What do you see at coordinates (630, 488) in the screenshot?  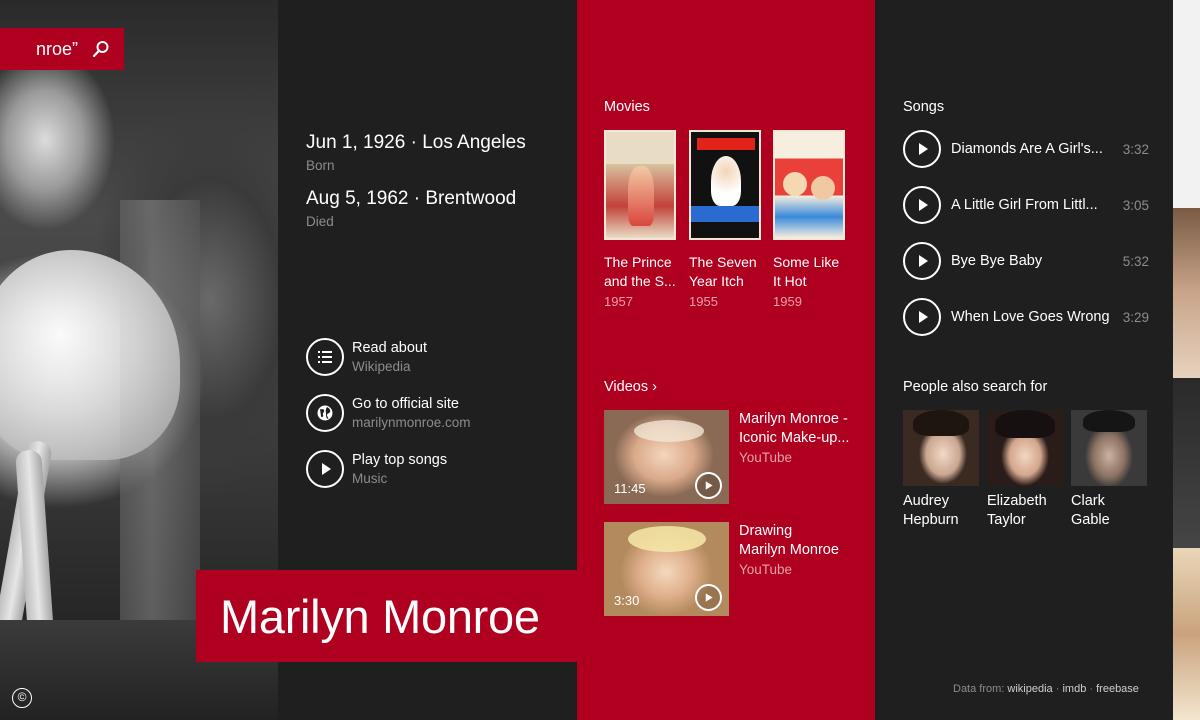 I see `video-duration: 11:45` at bounding box center [630, 488].